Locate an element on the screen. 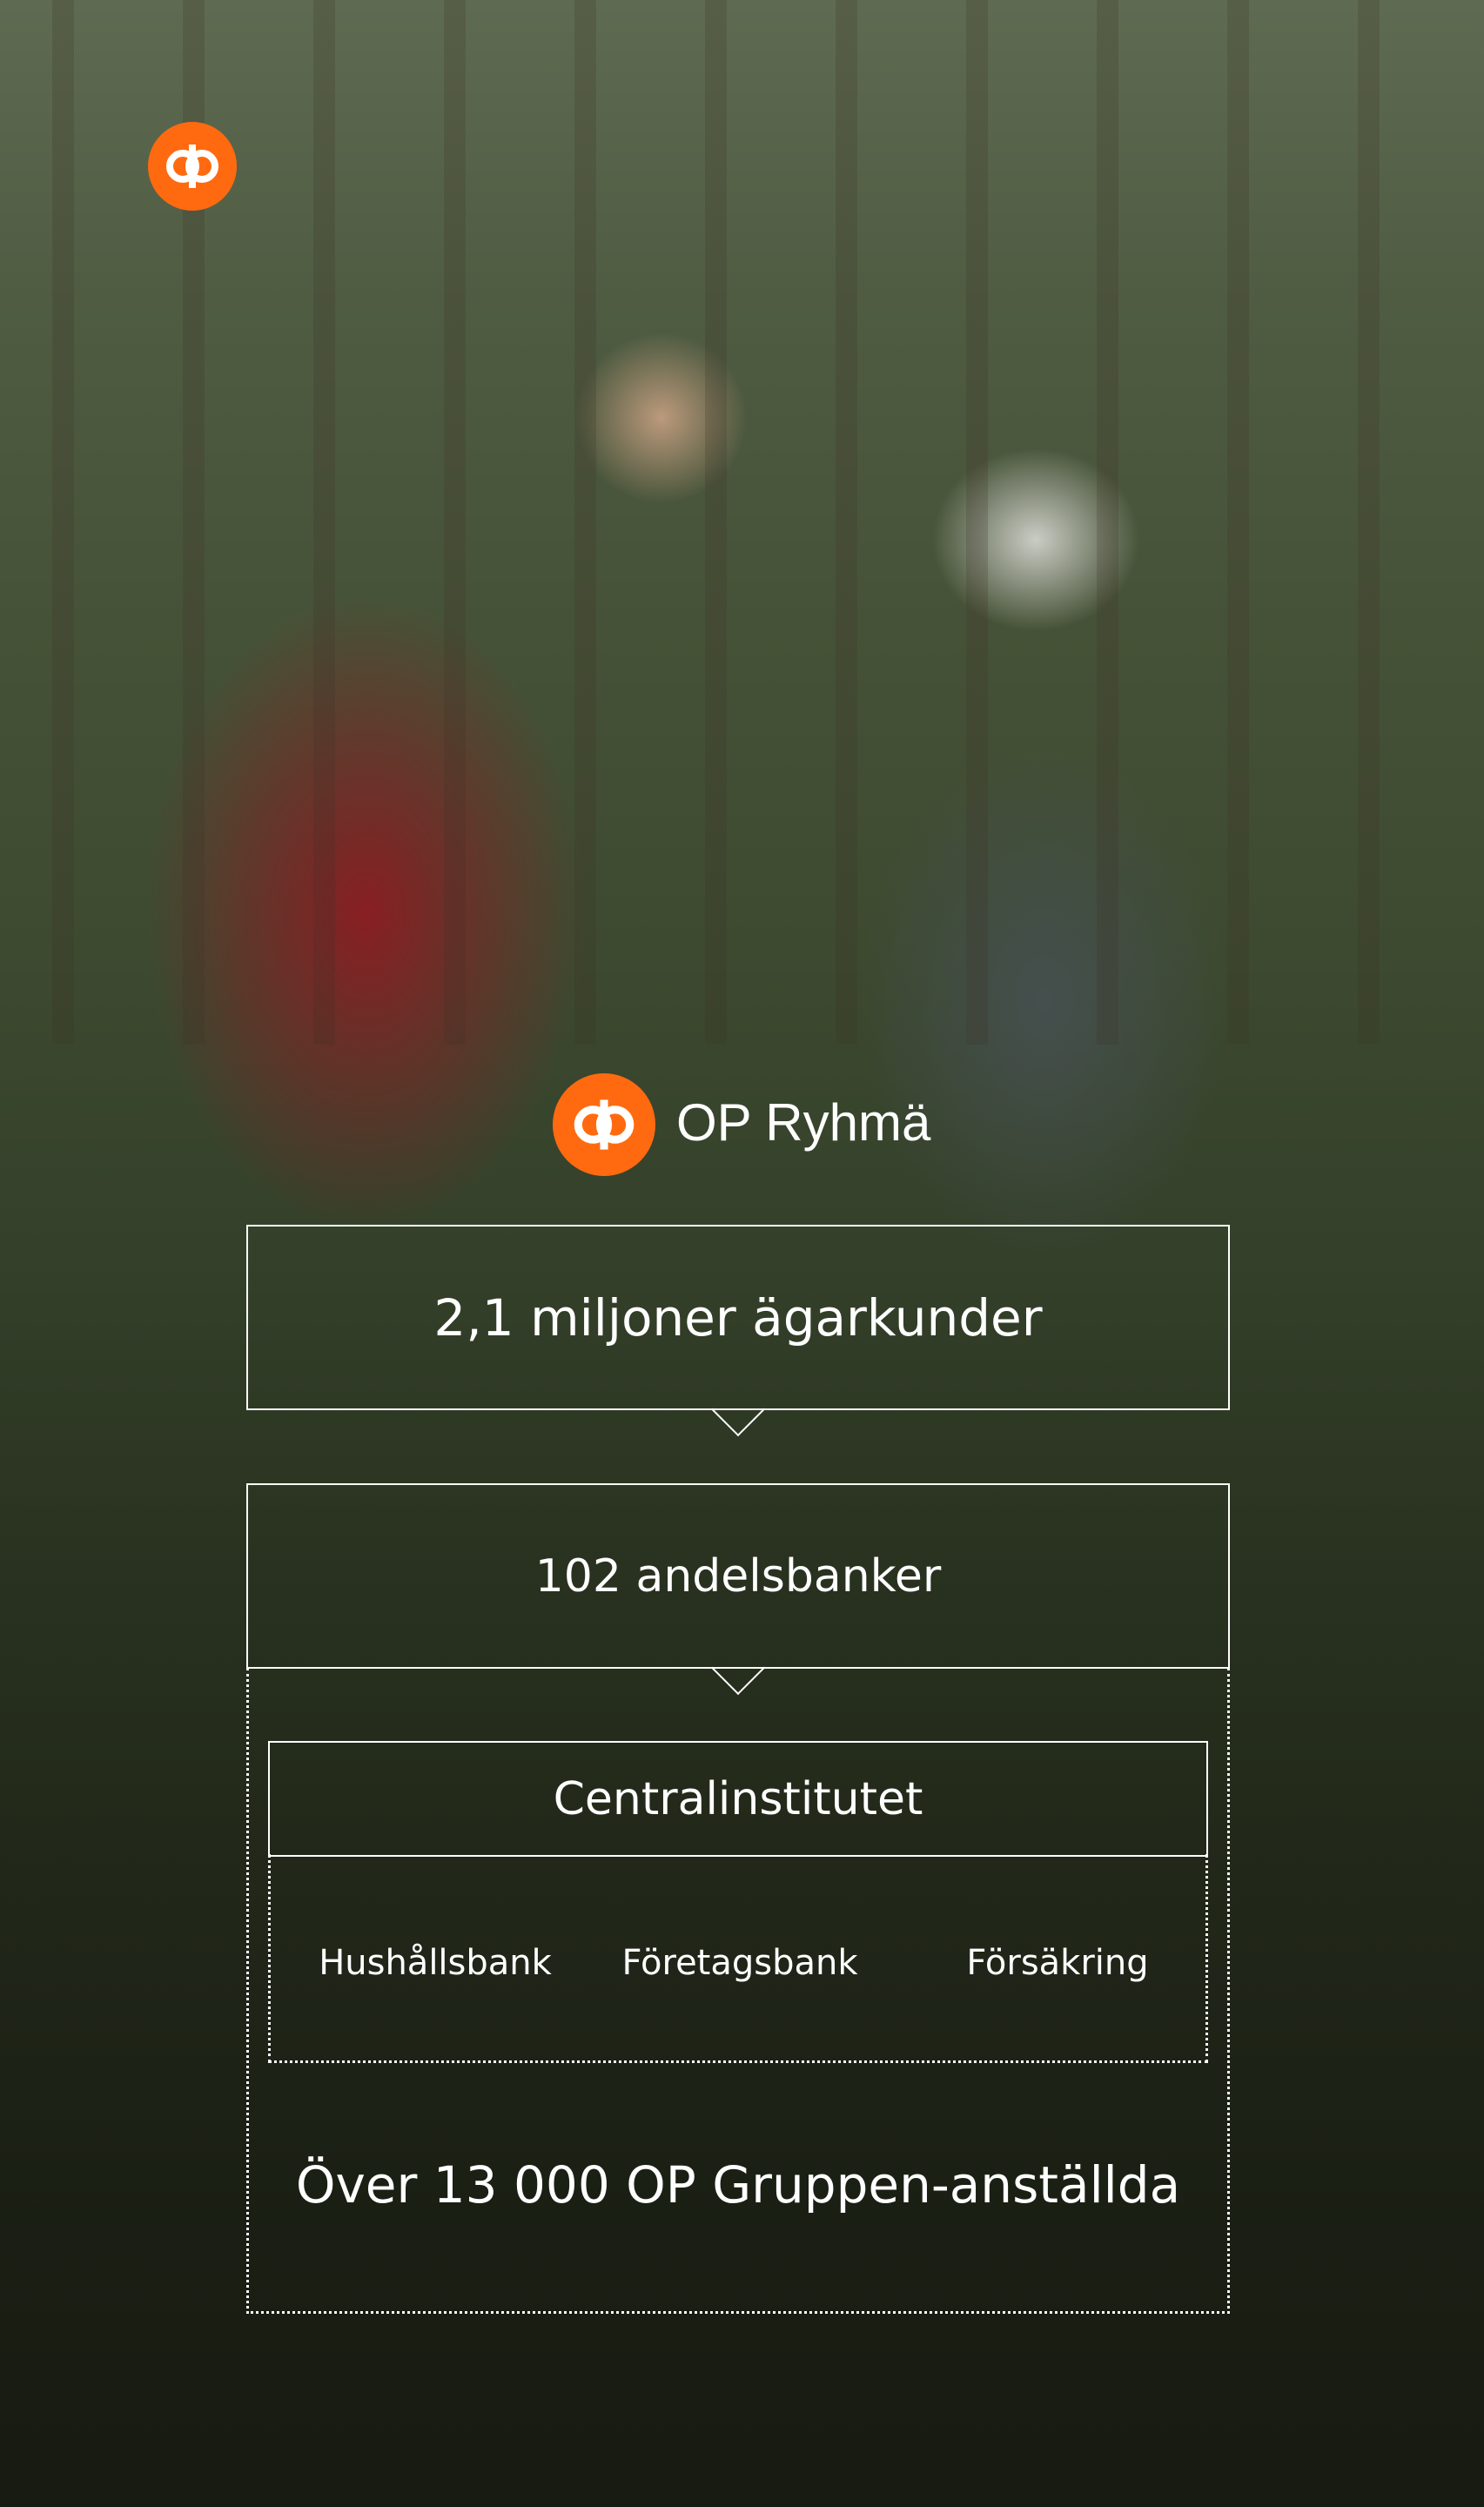 The height and width of the screenshot is (2507, 1484). employees-label: Över 13 000 OP Gruppen-anställda is located at coordinates (738, 2185).